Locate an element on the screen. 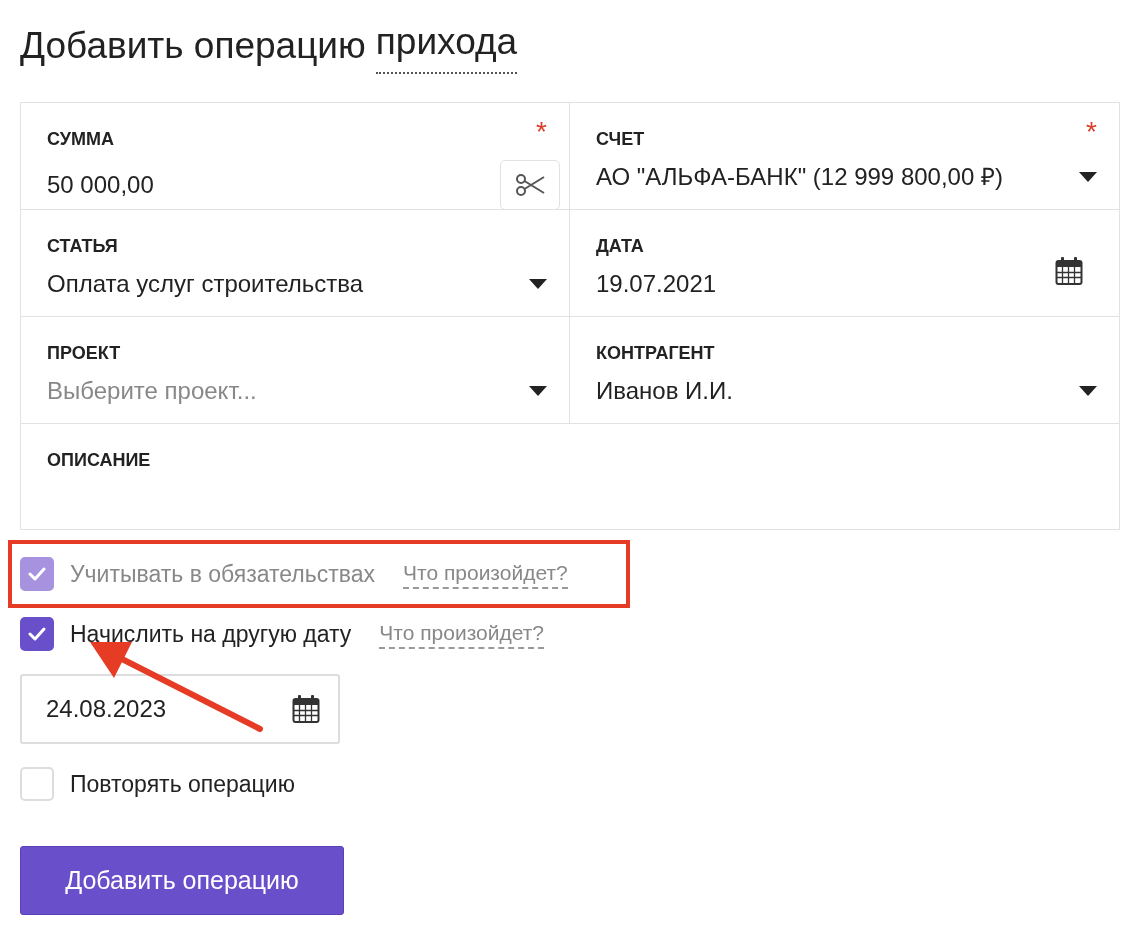 This screenshot has height=940, width=1132. field-label: ДАТА is located at coordinates (620, 246).